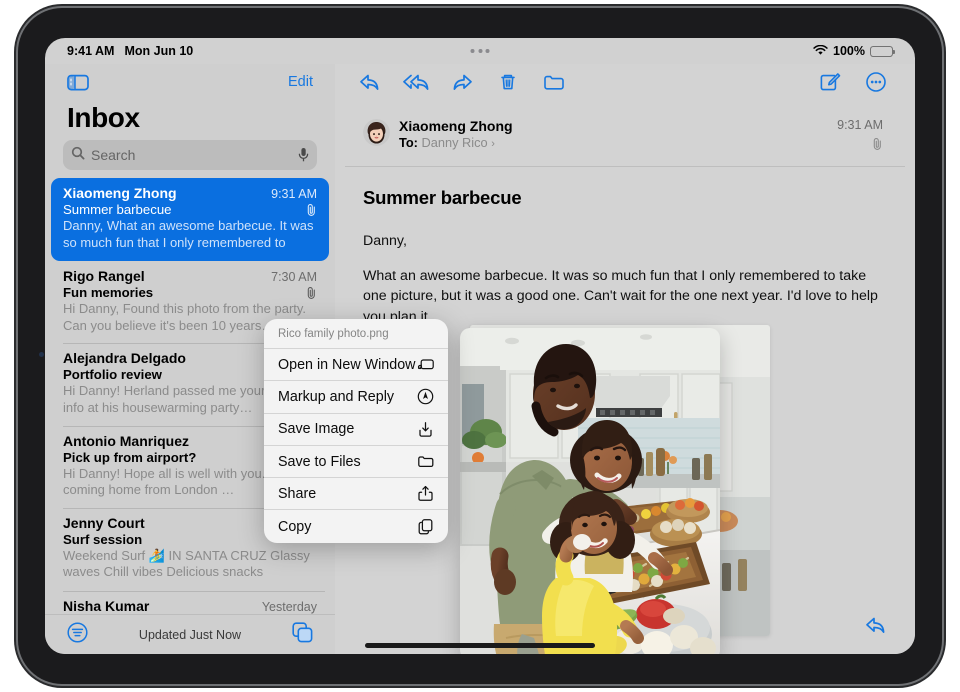 This screenshot has height=692, width=960. I want to click on context-menu-filename: Rico family photo.png, so click(356, 334).